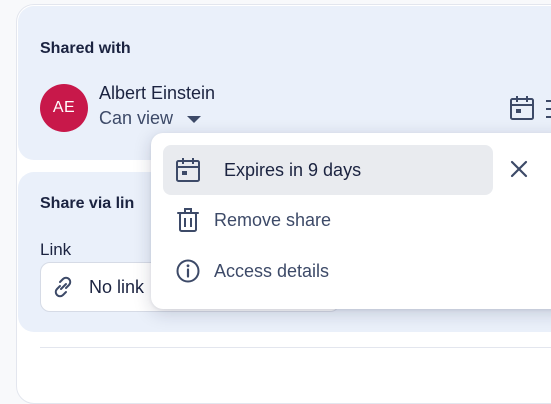 The image size is (551, 404). I want to click on user-name: Albert Einstein, so click(157, 93).